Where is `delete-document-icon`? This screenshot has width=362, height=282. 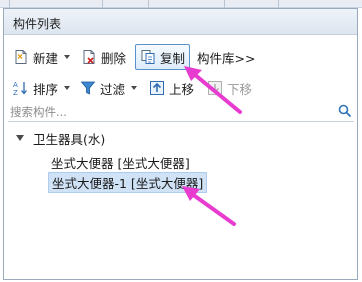 delete-document-icon is located at coordinates (89, 57).